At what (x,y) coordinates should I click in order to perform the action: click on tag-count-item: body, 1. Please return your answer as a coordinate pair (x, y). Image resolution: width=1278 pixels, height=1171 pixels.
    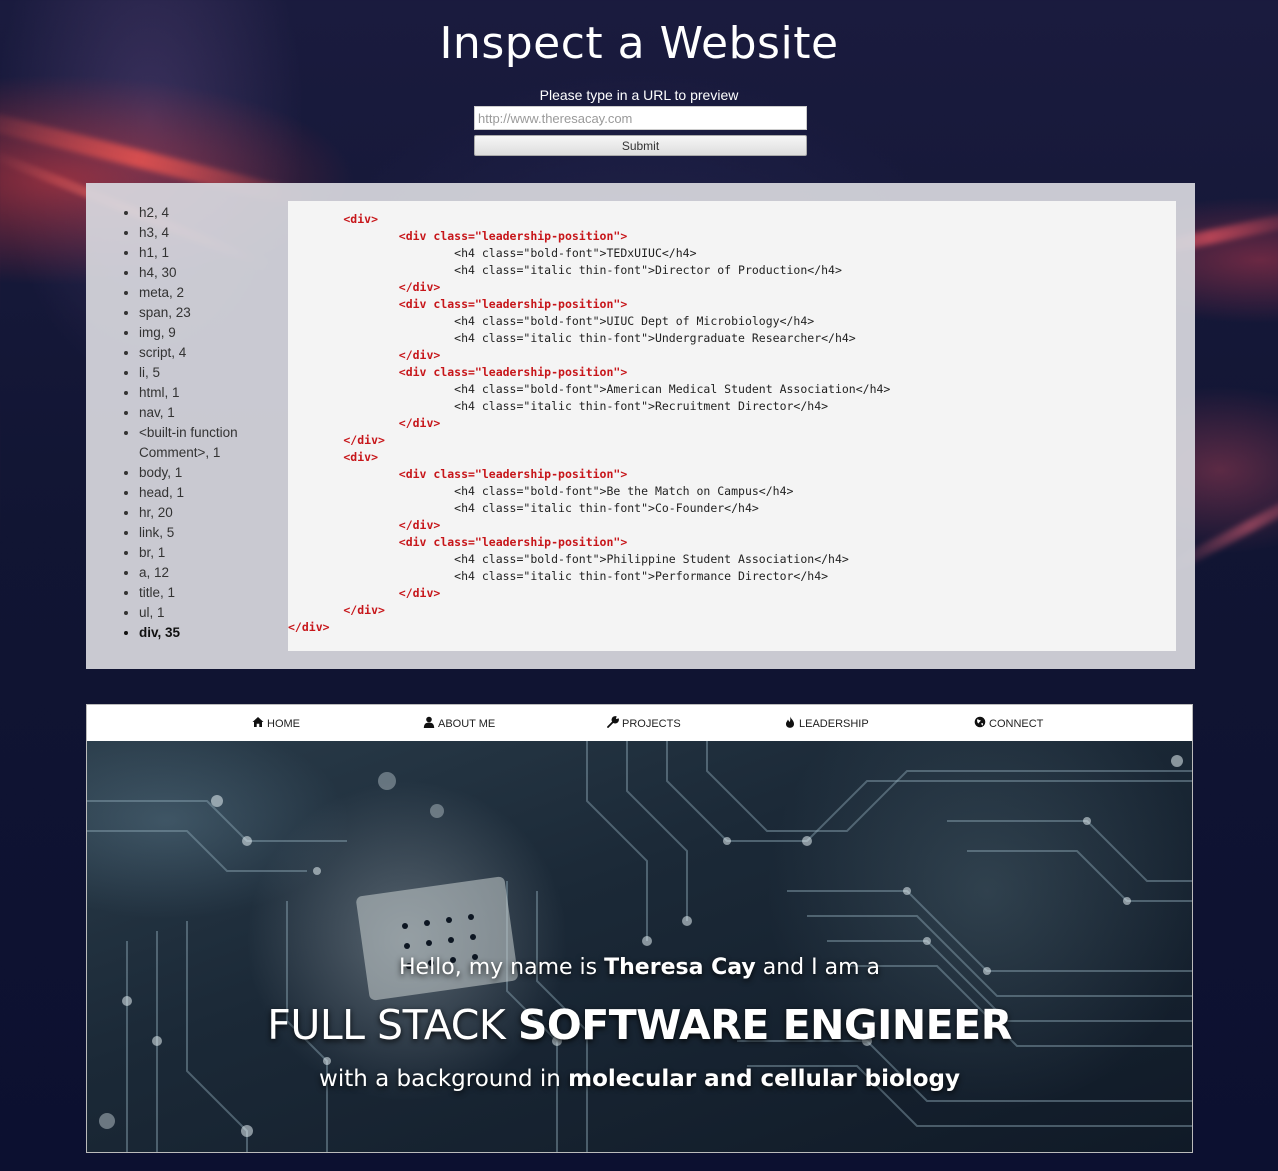
    Looking at the image, I should click on (214, 473).